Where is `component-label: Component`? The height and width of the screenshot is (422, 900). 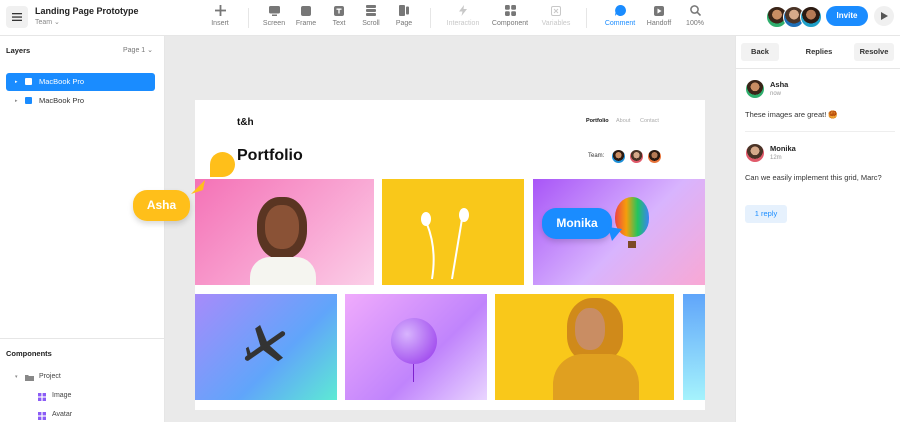 component-label: Component is located at coordinates (510, 23).